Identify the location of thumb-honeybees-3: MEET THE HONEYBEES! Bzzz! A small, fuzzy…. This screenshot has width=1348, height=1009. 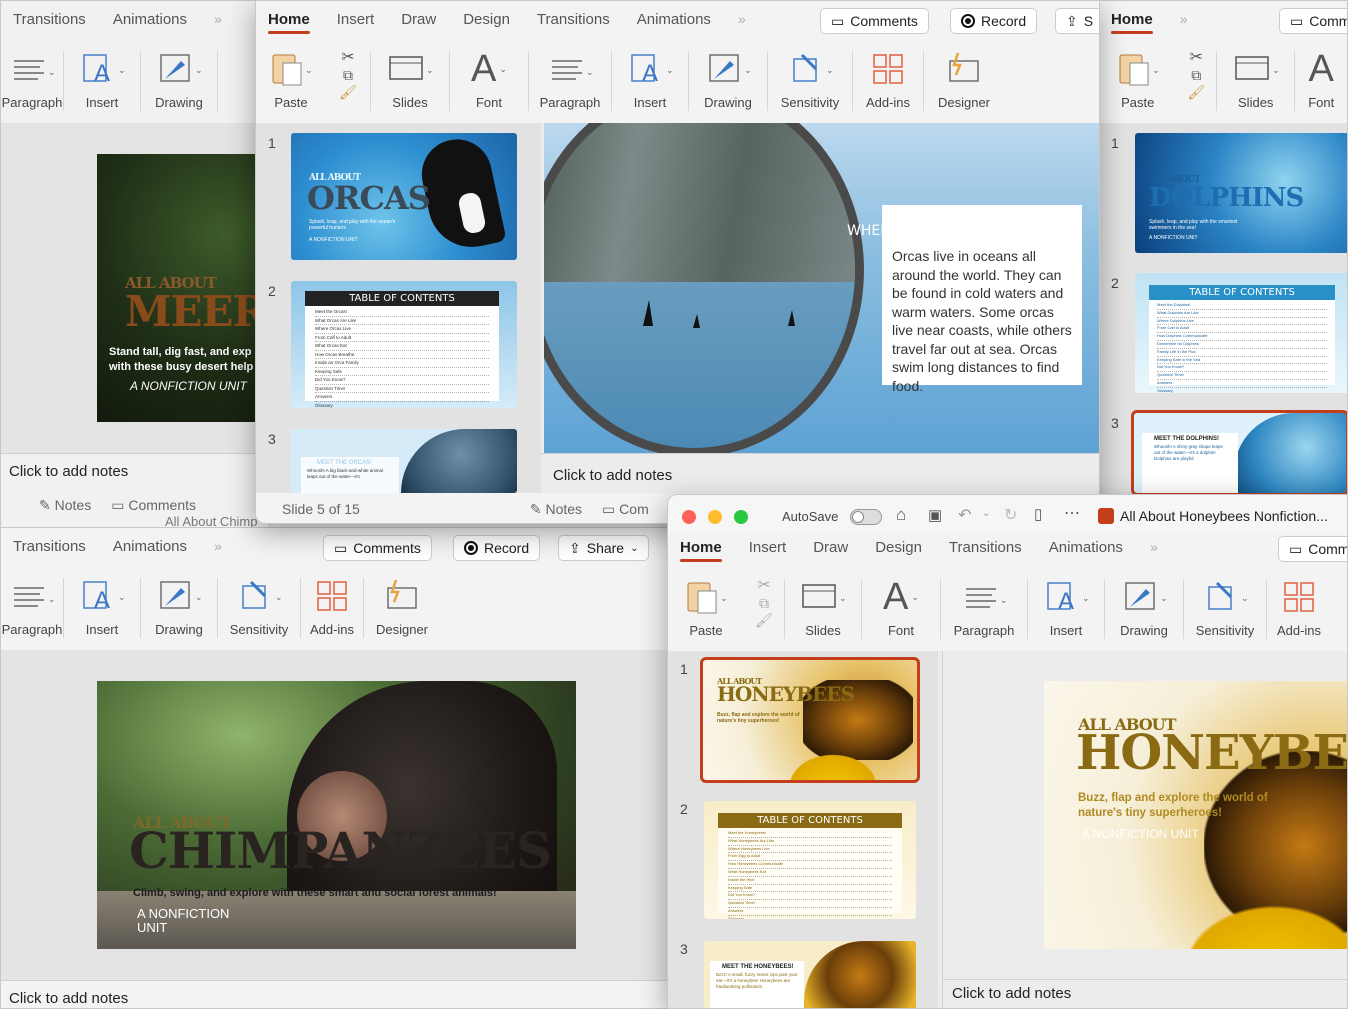
(810, 974).